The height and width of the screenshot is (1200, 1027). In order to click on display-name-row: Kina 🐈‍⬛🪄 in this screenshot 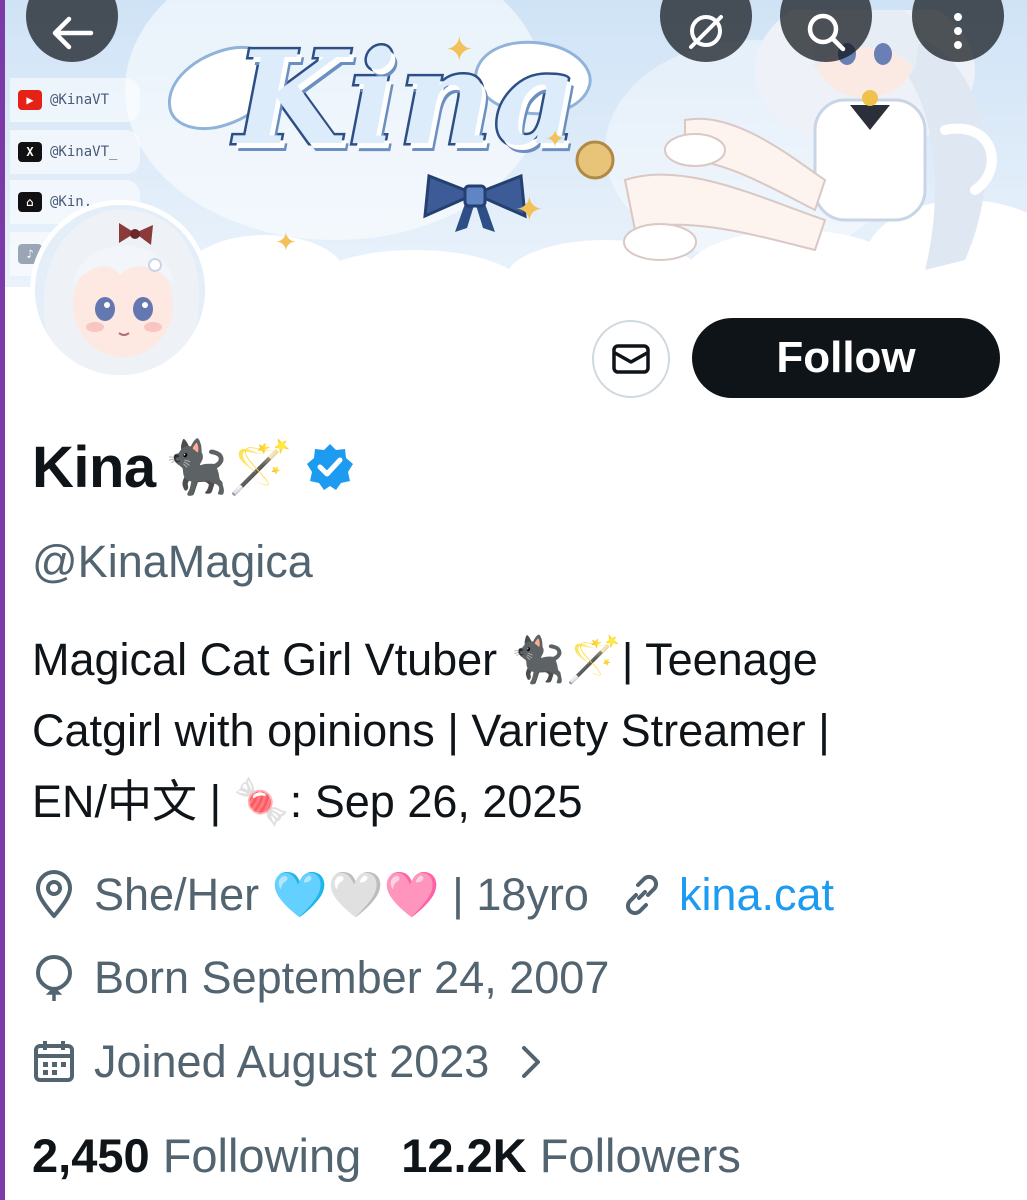, I will do `click(193, 467)`.